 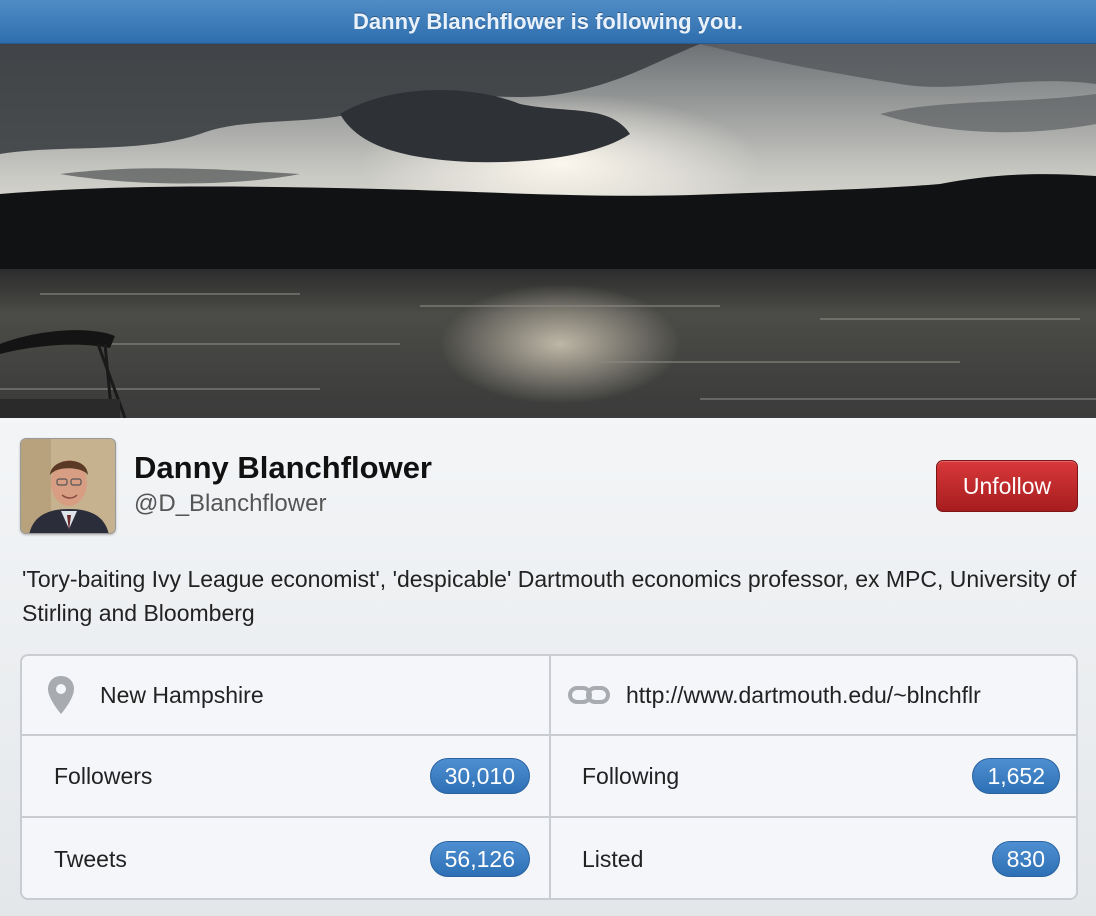 I want to click on avatar, so click(x=68, y=486).